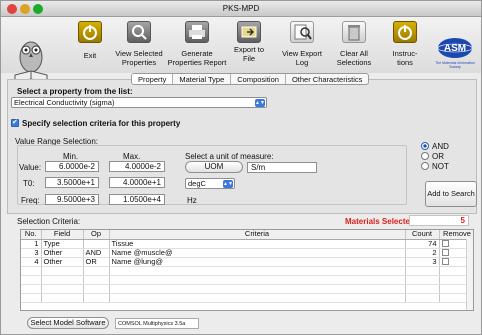 The height and width of the screenshot is (335, 482). What do you see at coordinates (137, 166) in the screenshot?
I see `value-max-input: 4.0000e-2` at bounding box center [137, 166].